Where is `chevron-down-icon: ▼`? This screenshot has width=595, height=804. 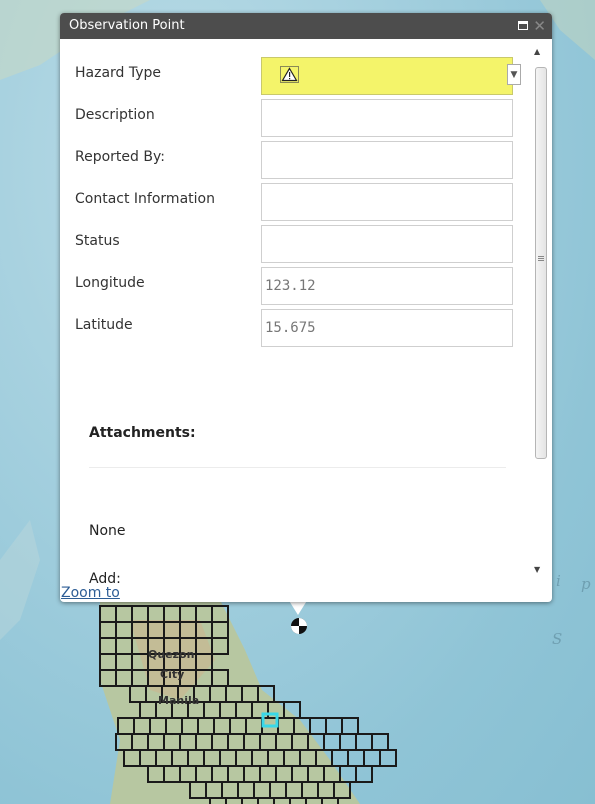 chevron-down-icon: ▼ is located at coordinates (514, 74).